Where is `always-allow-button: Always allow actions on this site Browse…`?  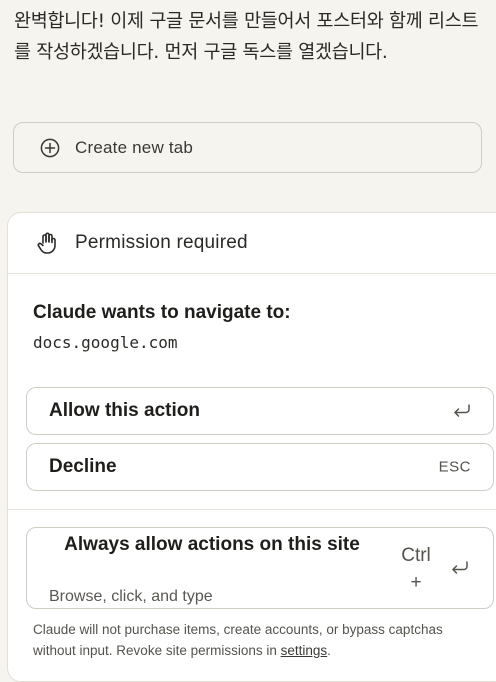 always-allow-button: Always allow actions on this site Browse… is located at coordinates (260, 568).